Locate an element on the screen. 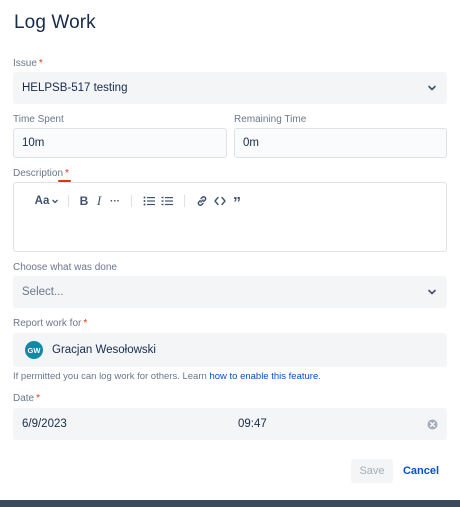 The image size is (460, 507). description-label: Description * is located at coordinates (41, 173).